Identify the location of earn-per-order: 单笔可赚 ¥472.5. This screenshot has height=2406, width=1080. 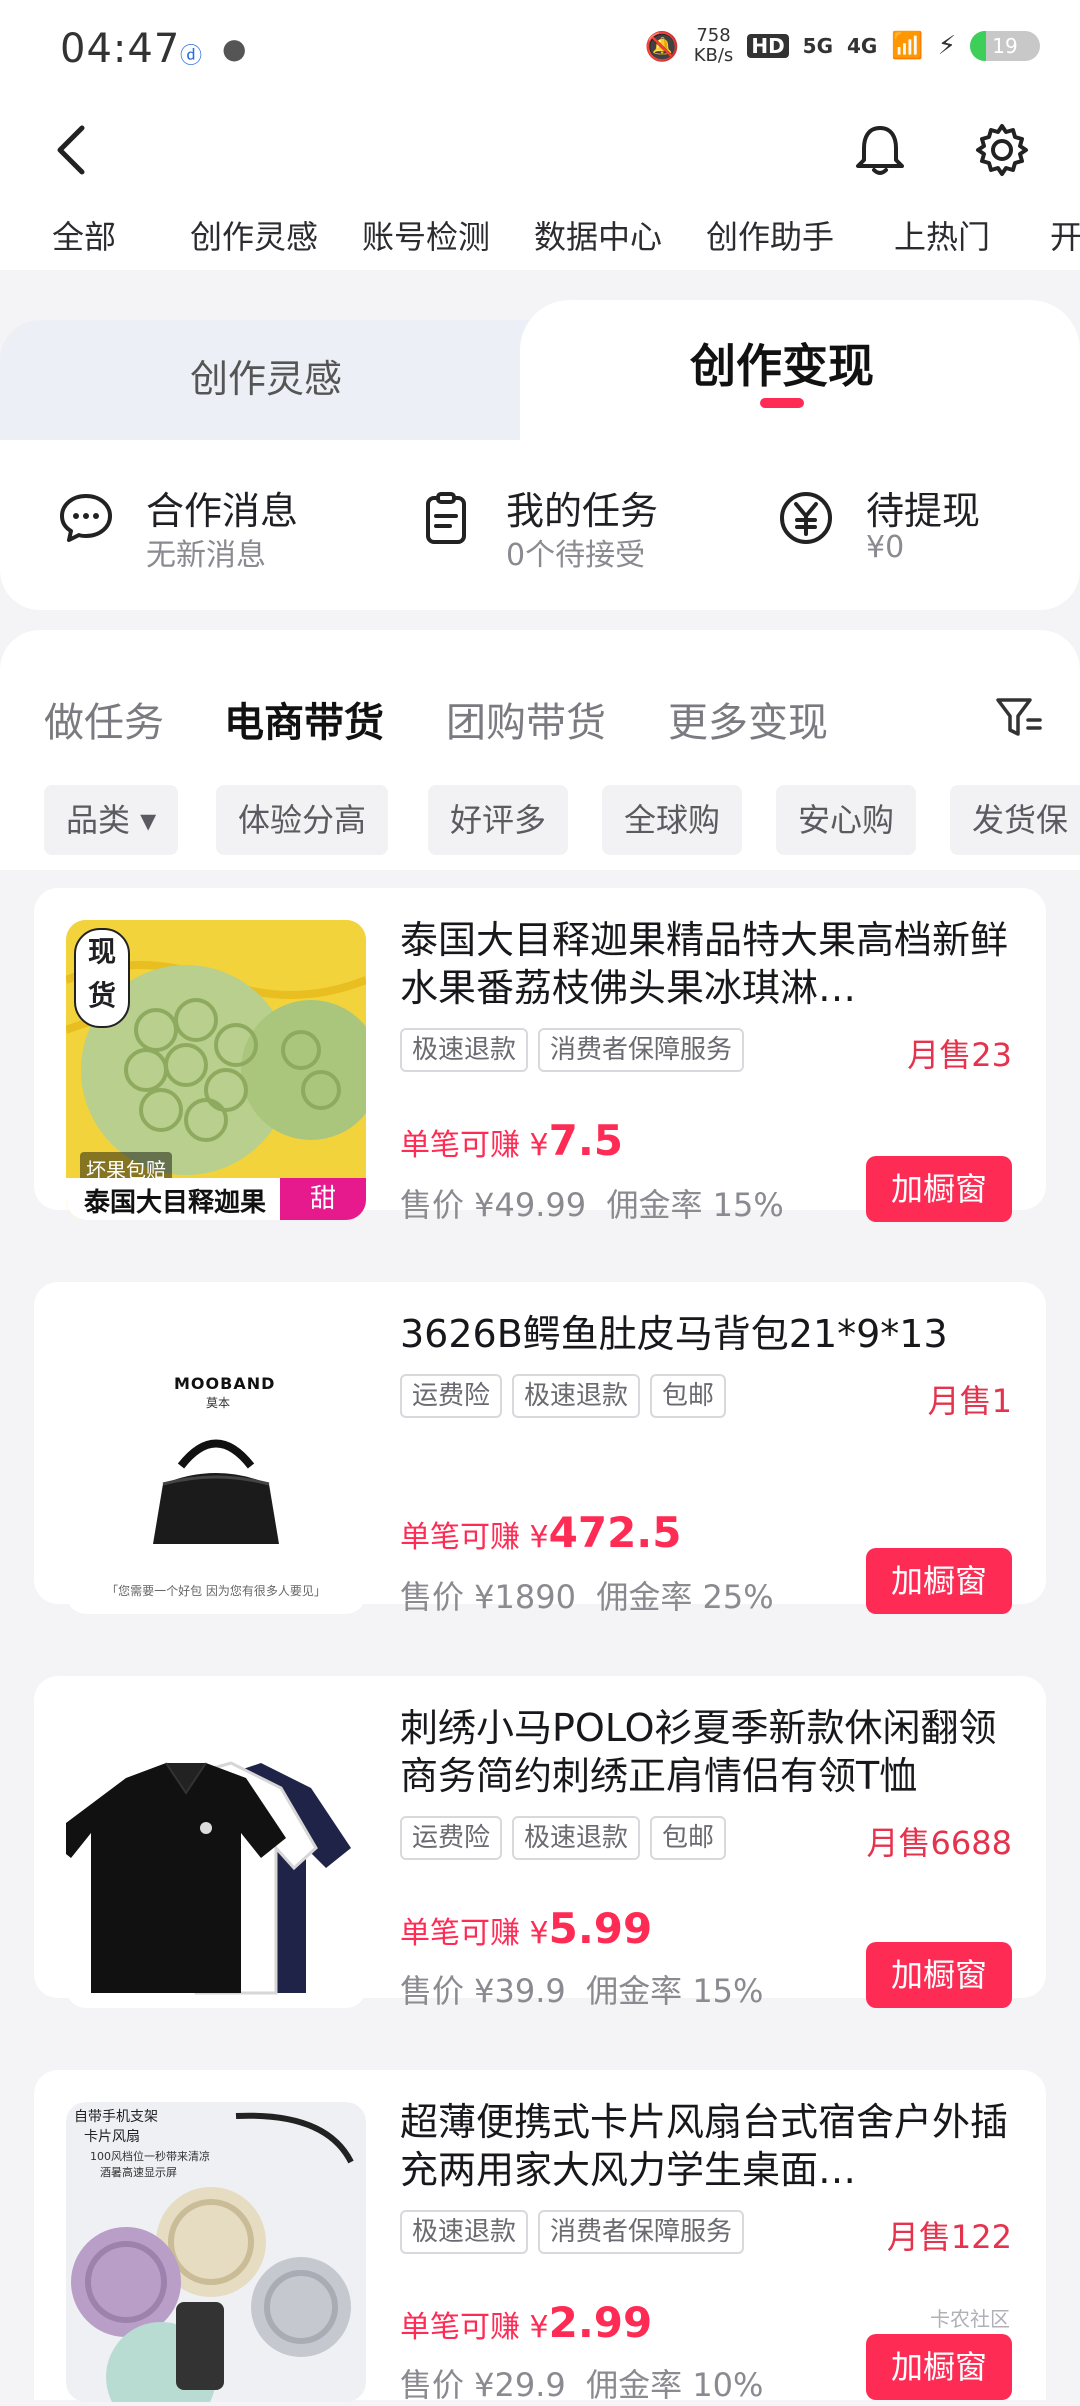
(540, 1532).